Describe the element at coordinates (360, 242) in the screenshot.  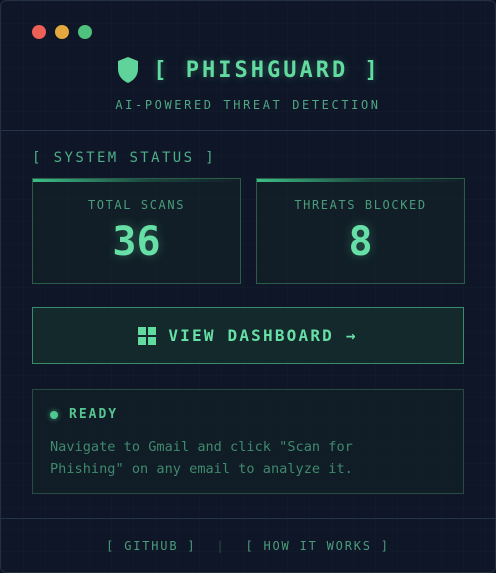
I see `threats-blocked-value: 8` at that location.